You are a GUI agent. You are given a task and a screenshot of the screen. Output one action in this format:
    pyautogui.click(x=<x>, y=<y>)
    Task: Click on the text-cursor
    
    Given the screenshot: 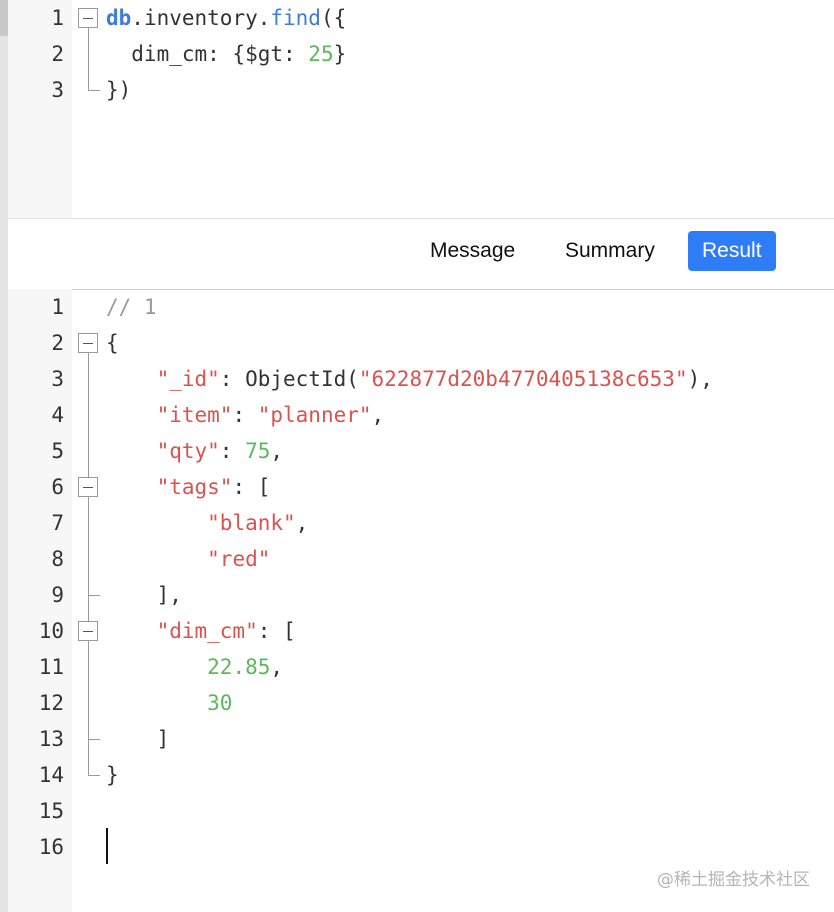 What is the action you would take?
    pyautogui.click(x=107, y=846)
    